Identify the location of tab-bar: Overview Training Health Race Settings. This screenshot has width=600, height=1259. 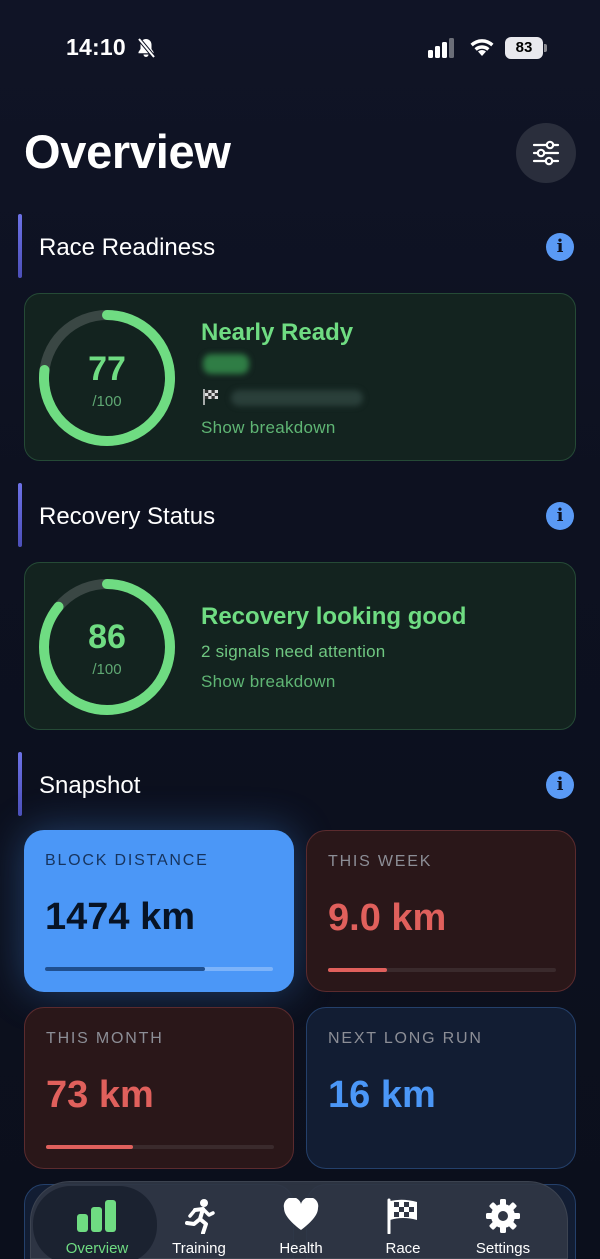
(299, 1220).